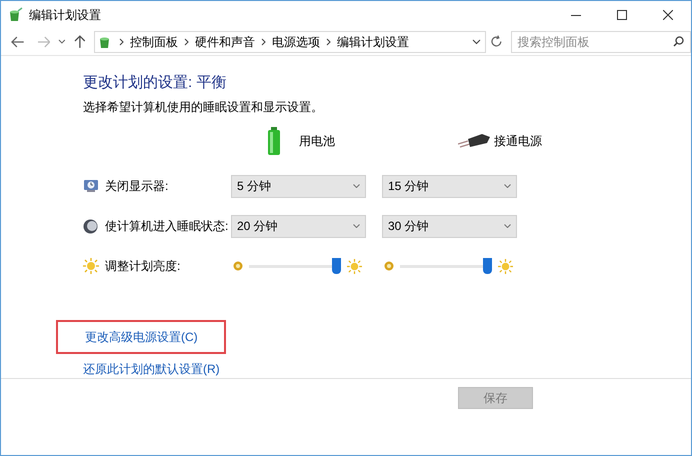 The width and height of the screenshot is (692, 456). What do you see at coordinates (474, 141) in the screenshot?
I see `power-plug-icon` at bounding box center [474, 141].